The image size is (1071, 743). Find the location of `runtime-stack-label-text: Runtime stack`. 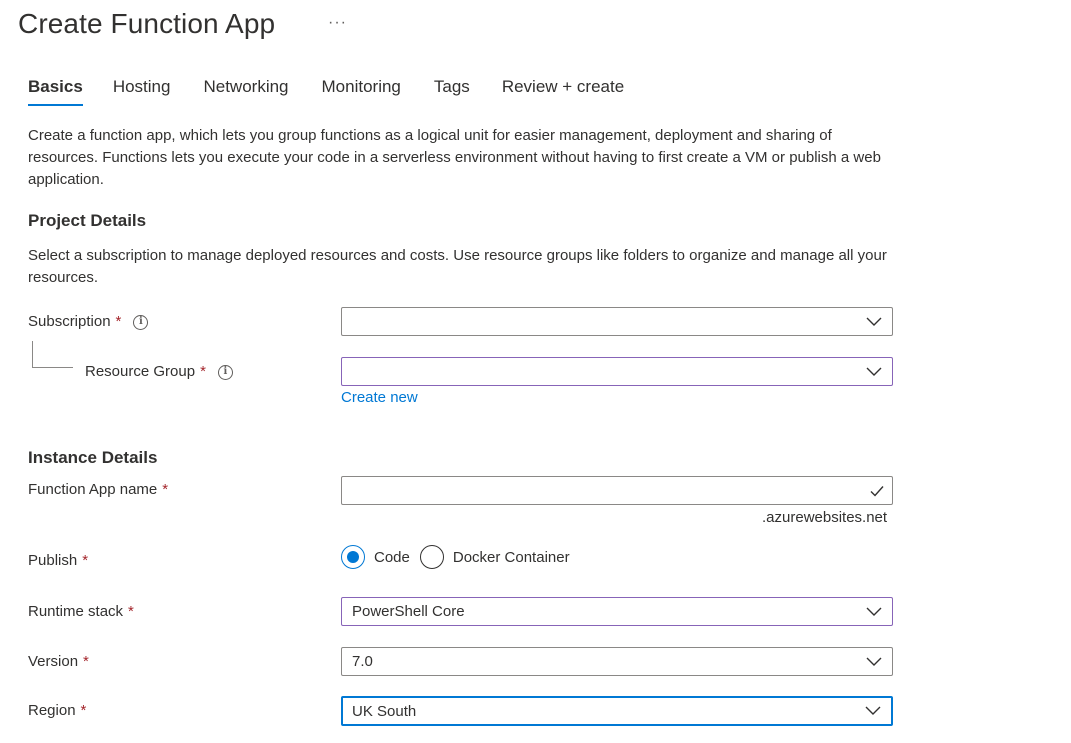

runtime-stack-label-text: Runtime stack is located at coordinates (76, 611).